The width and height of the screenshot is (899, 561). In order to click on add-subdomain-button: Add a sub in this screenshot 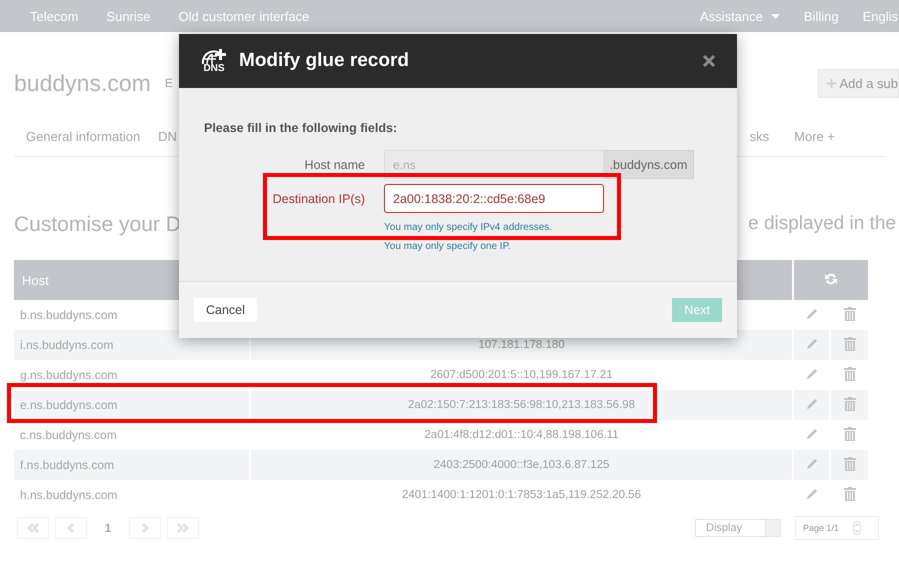, I will do `click(858, 83)`.